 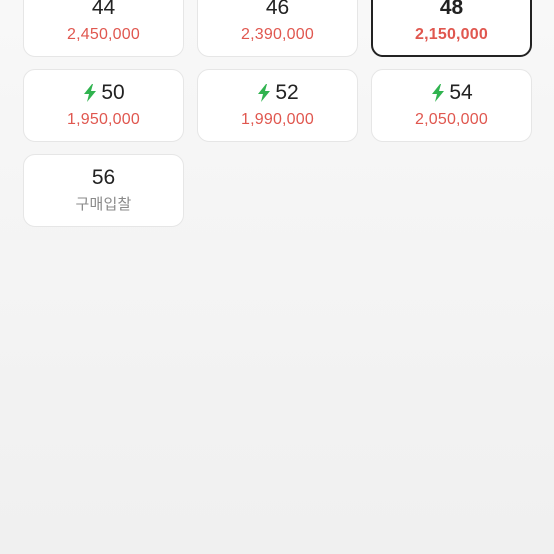 I want to click on size-option-54: 54 2,050,000, so click(x=451, y=105).